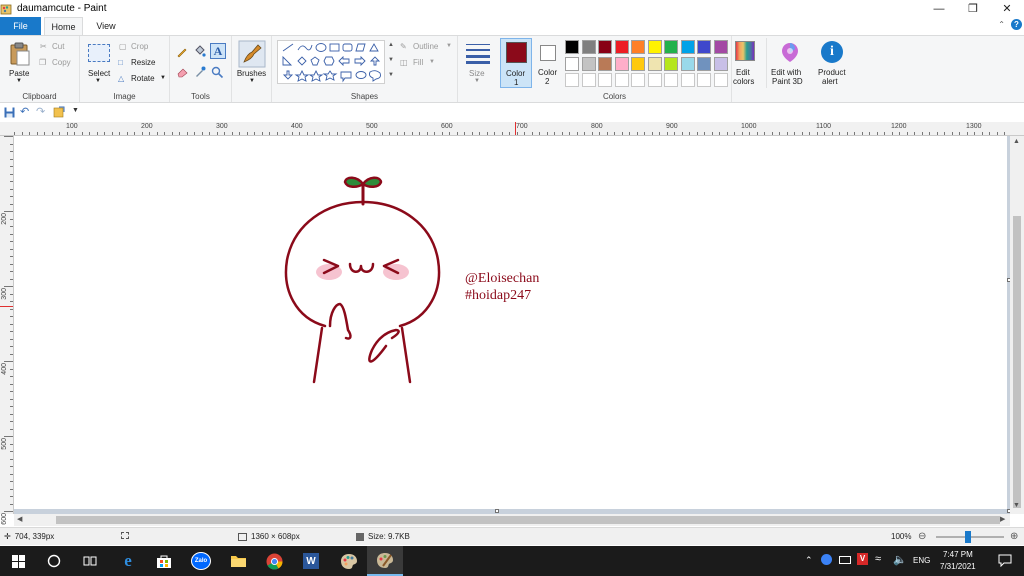 This screenshot has height=576, width=1024. I want to click on text-tool-icon: A, so click(218, 51).